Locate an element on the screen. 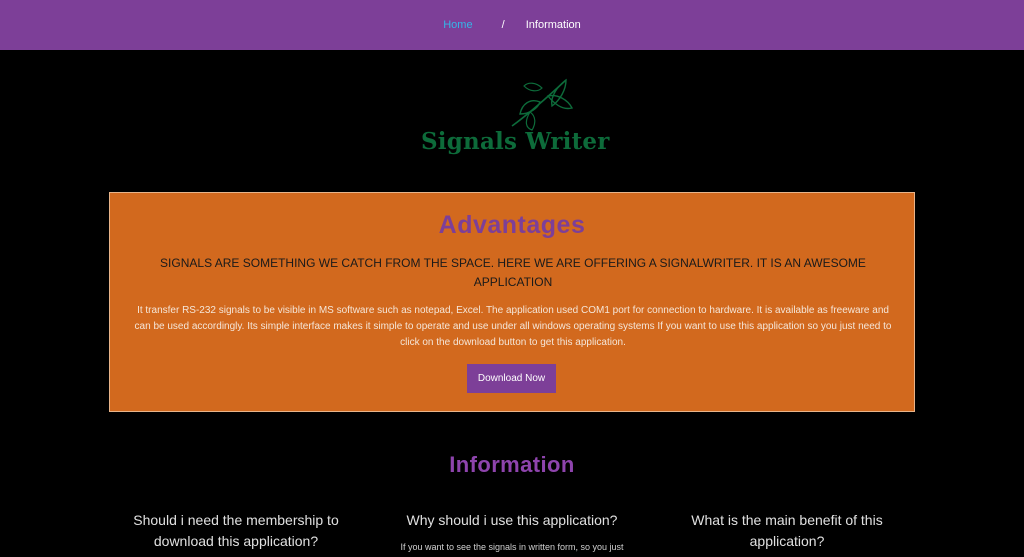 This screenshot has width=1024, height=557. leaf-icon is located at coordinates (542, 104).